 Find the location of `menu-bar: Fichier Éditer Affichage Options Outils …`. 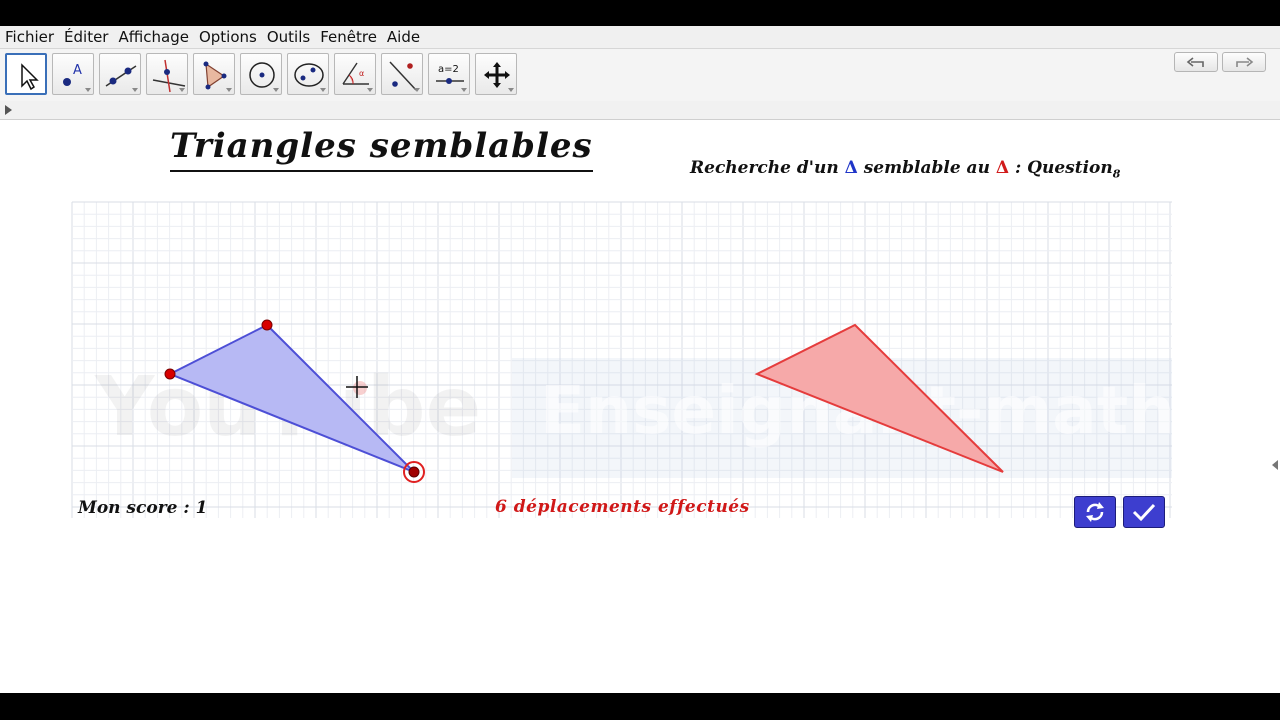

menu-bar: Fichier Éditer Affichage Options Outils … is located at coordinates (640, 37).